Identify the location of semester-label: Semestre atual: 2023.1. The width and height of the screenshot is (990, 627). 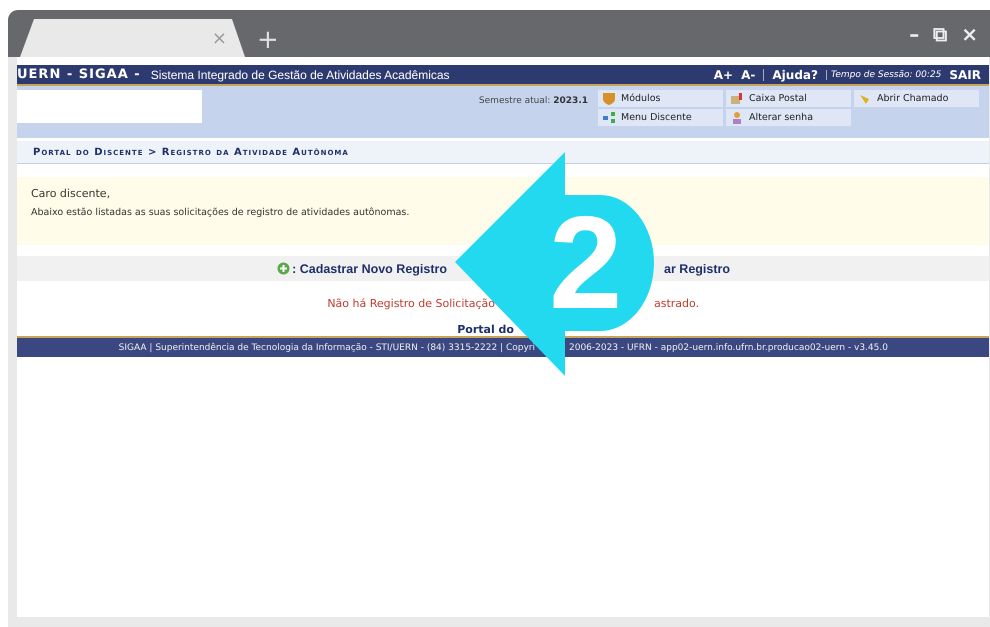
(533, 101).